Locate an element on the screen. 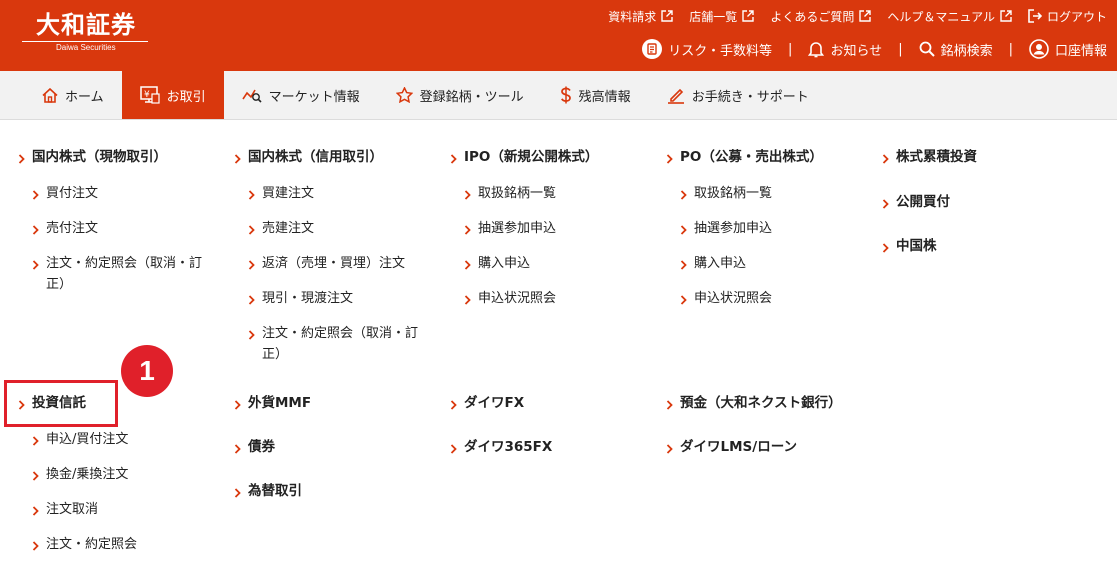  menu-po-lottery: 抽選参加申込 is located at coordinates (719, 228).